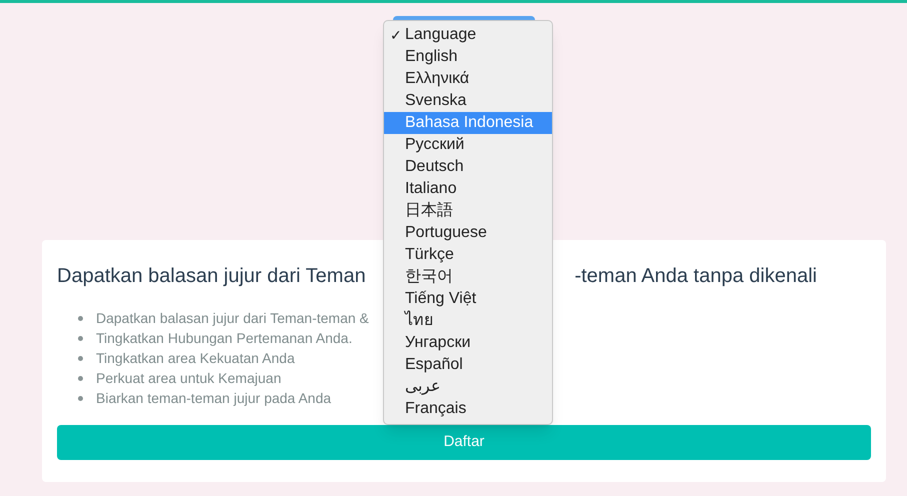  Describe the element at coordinates (468, 255) in the screenshot. I see `menu-item: Türkçe` at that location.